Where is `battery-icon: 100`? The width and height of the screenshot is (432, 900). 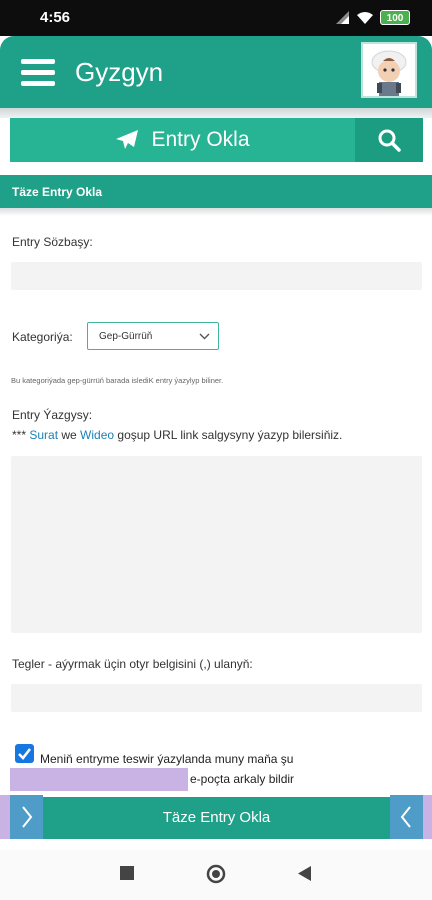
battery-icon: 100 is located at coordinates (395, 17).